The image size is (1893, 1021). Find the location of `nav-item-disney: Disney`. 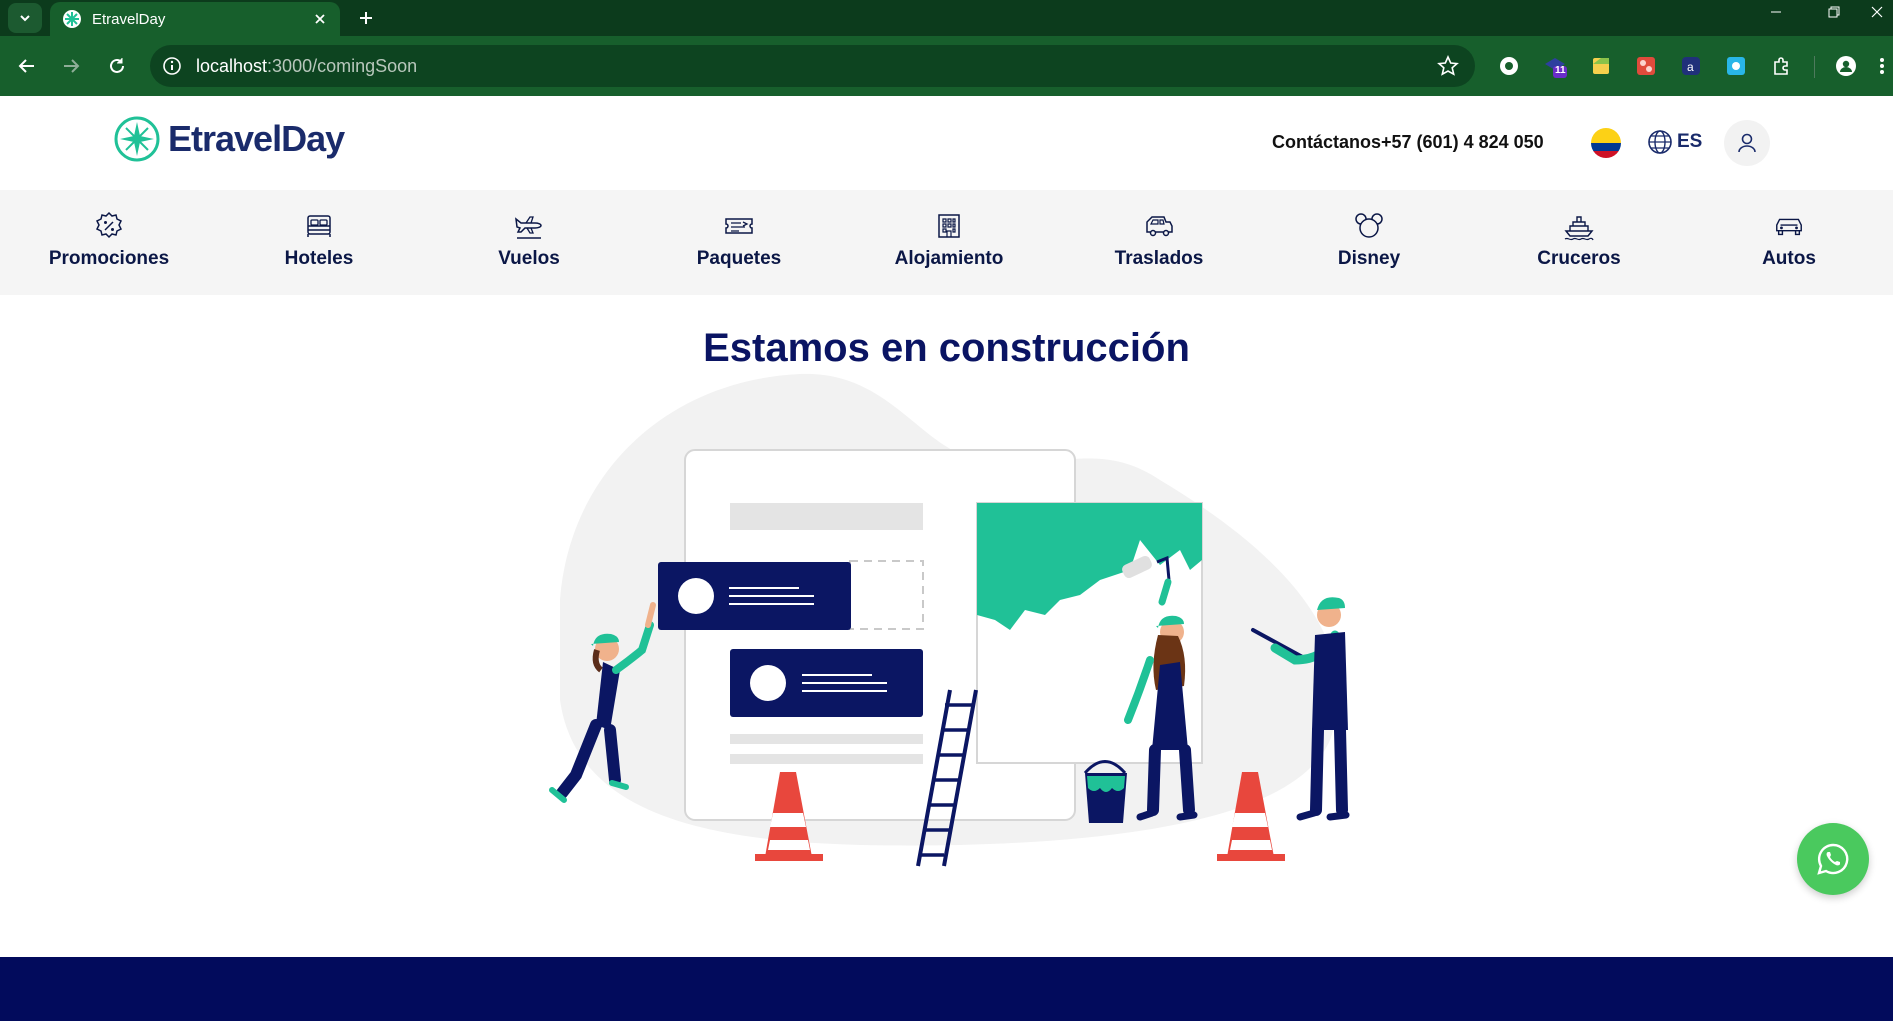

nav-item-disney: Disney is located at coordinates (1369, 242).